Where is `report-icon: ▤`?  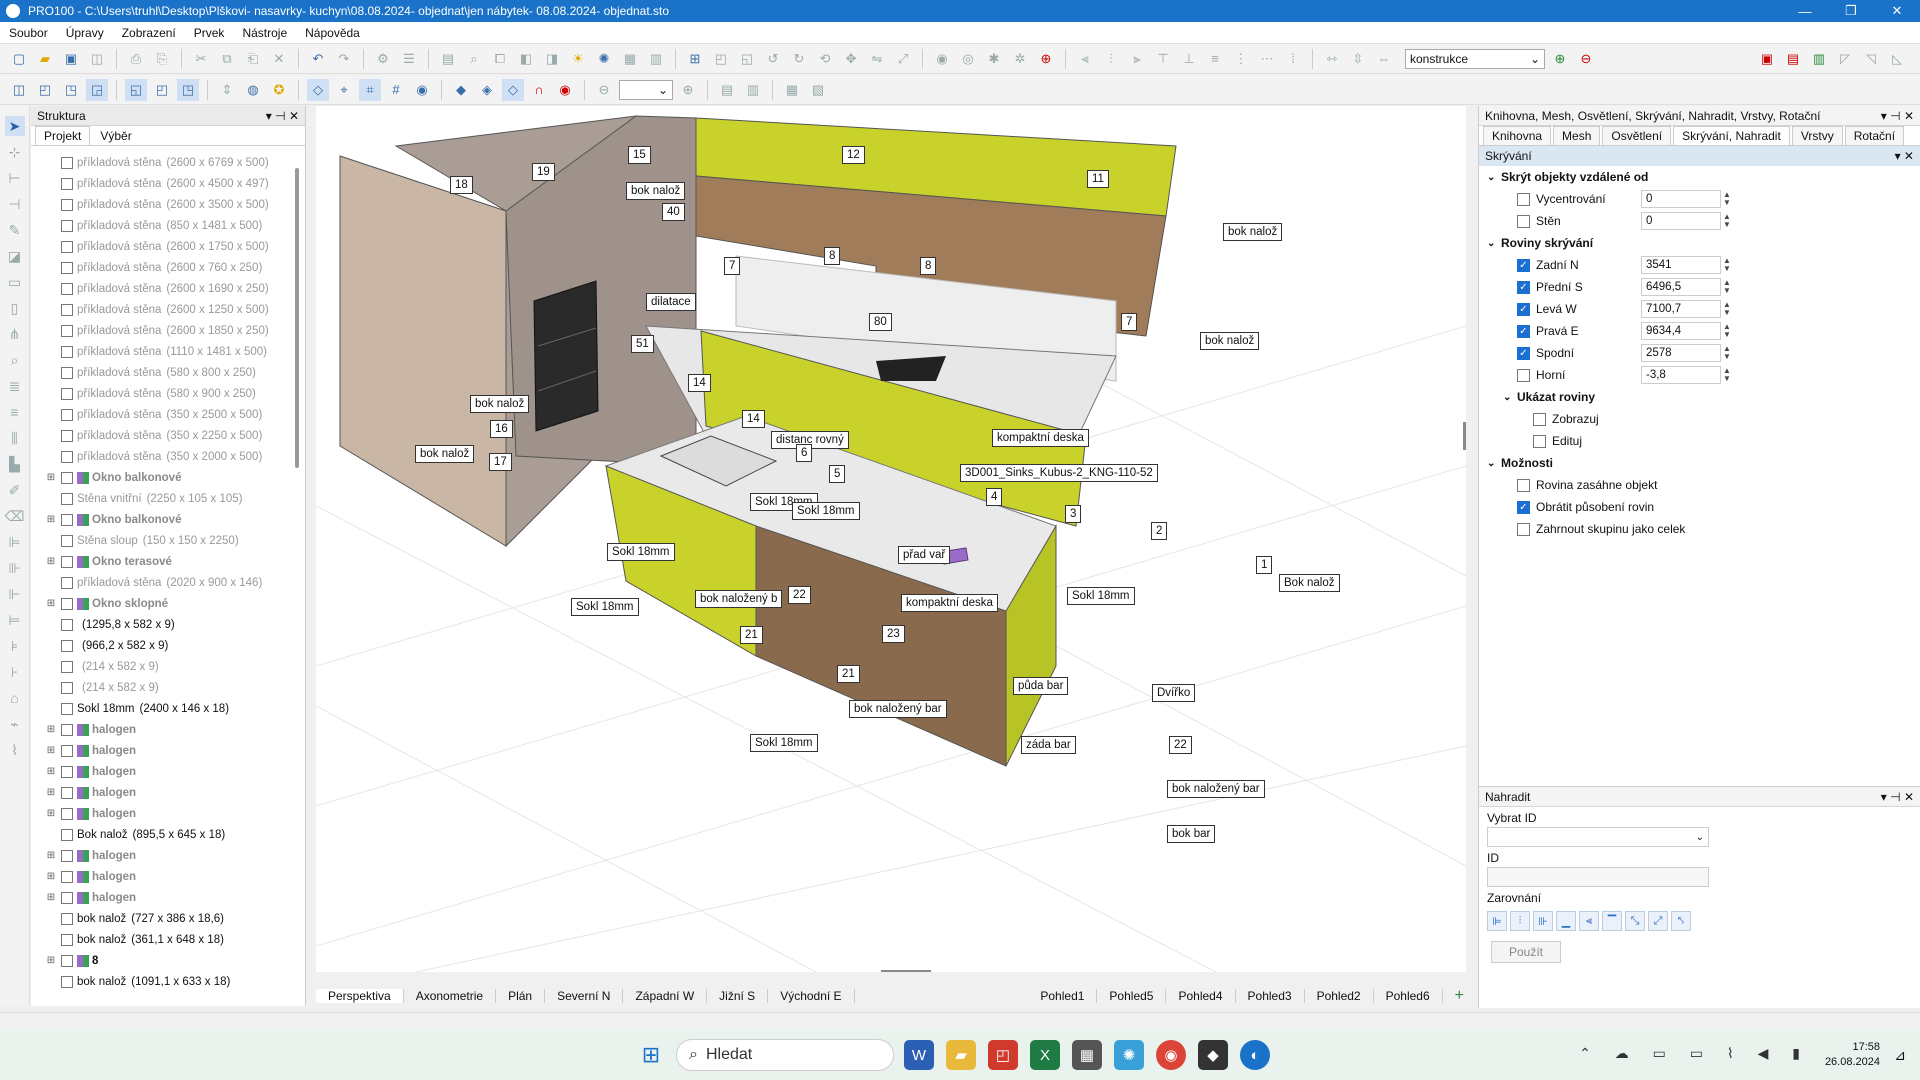
report-icon: ▤ is located at coordinates (448, 59).